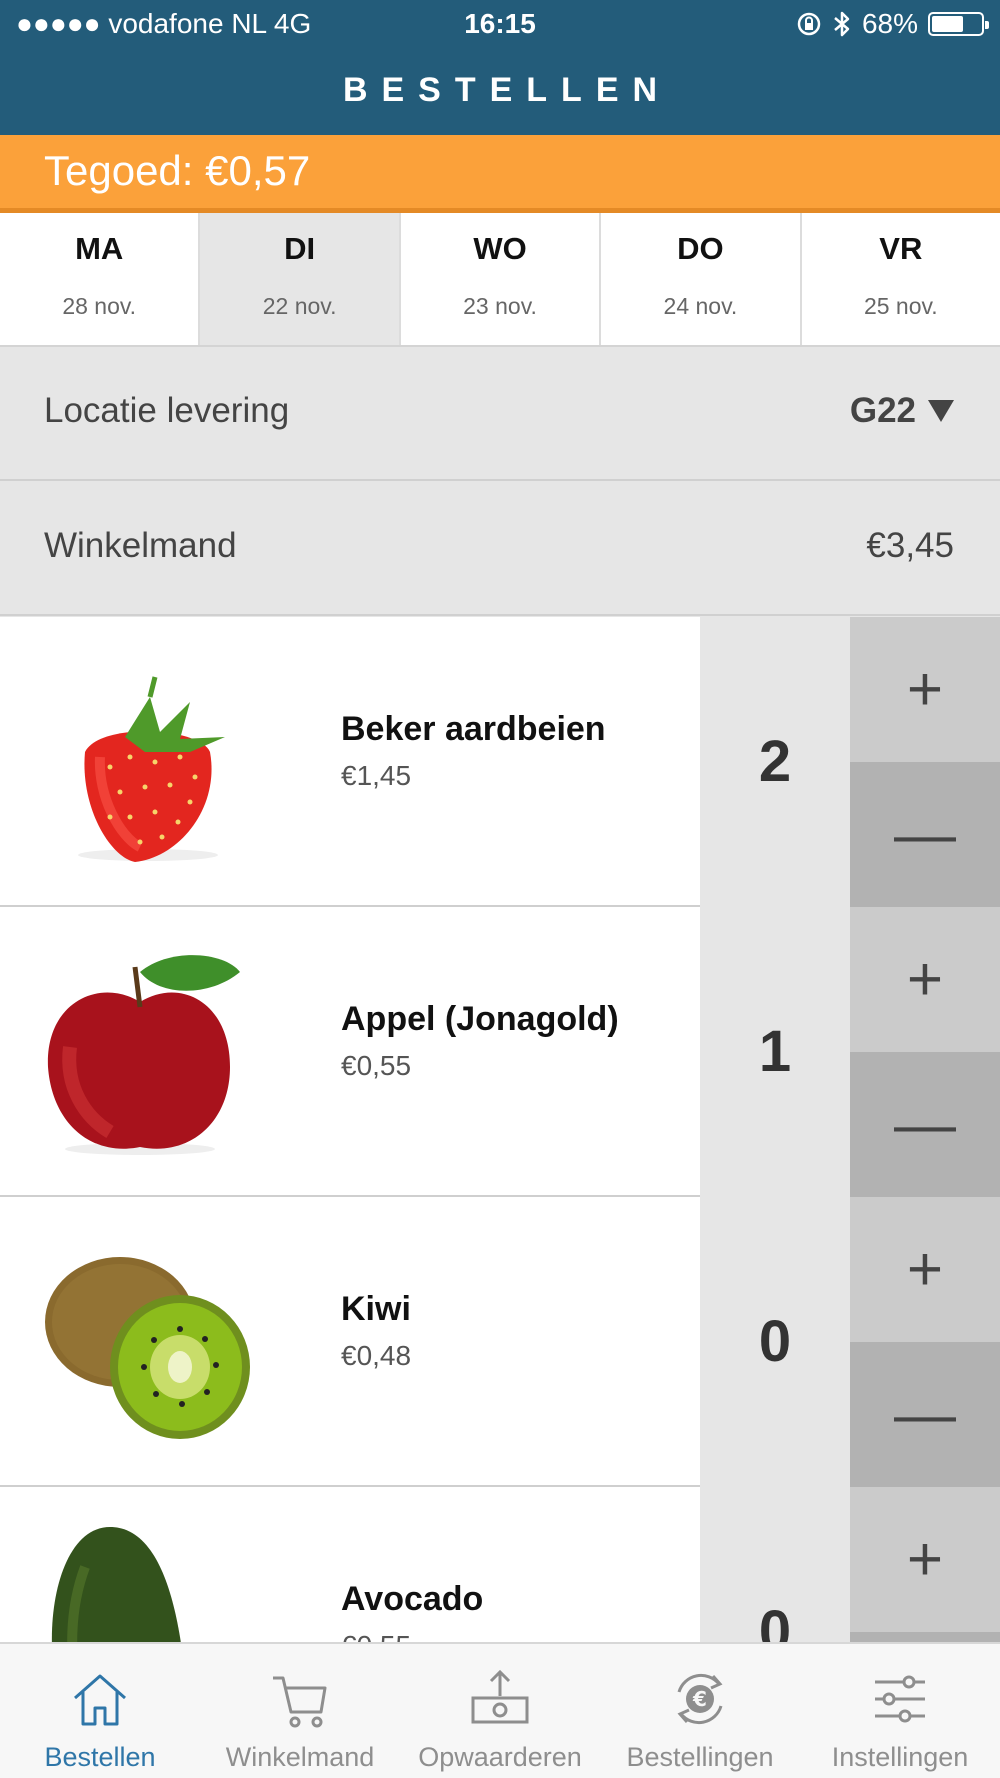 The width and height of the screenshot is (1000, 1778). What do you see at coordinates (300, 1702) in the screenshot?
I see `cart-icon` at bounding box center [300, 1702].